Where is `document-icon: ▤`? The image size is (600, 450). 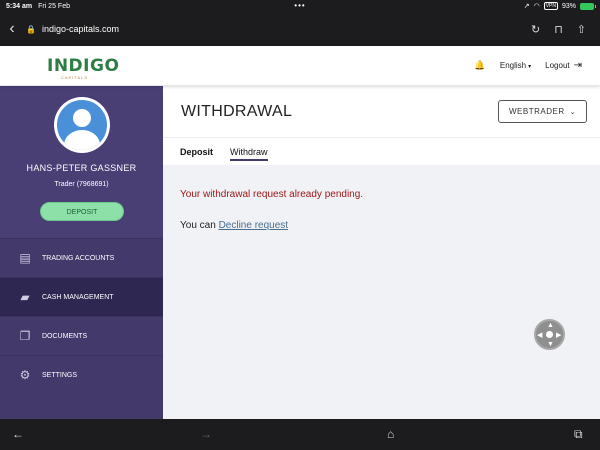
document-icon: ▤ is located at coordinates (25, 258).